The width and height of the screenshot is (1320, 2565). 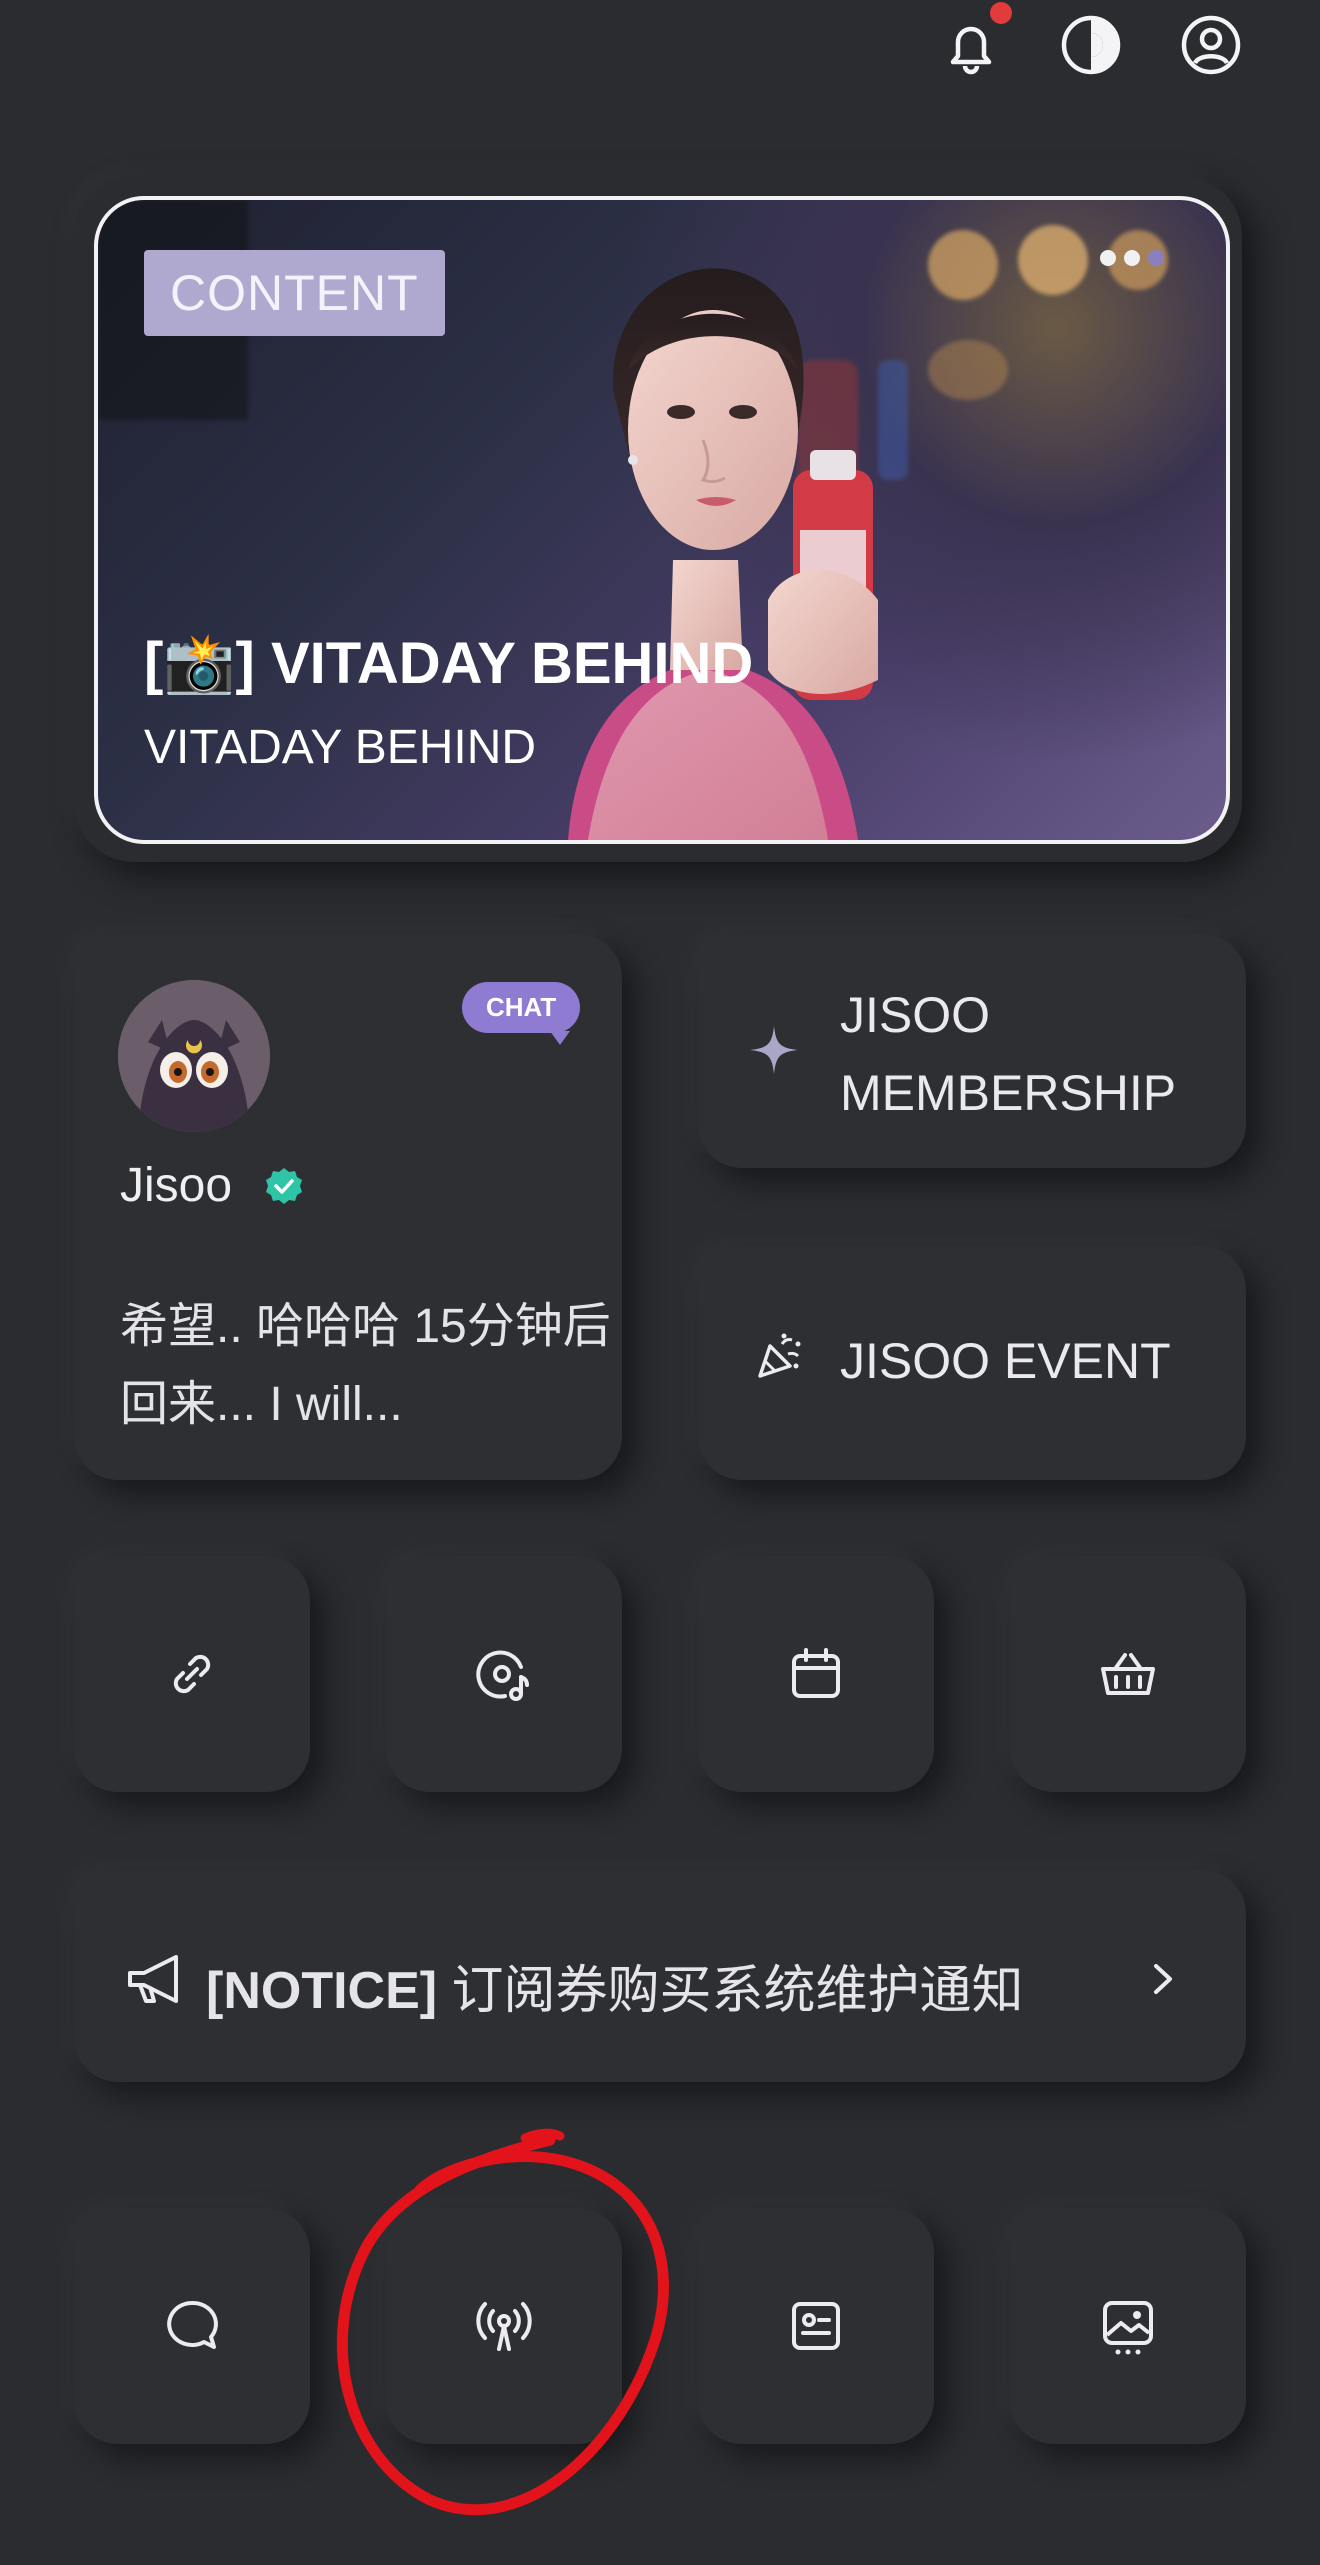 I want to click on hero-title: [📸] VITADAY BEHIND, so click(x=449, y=663).